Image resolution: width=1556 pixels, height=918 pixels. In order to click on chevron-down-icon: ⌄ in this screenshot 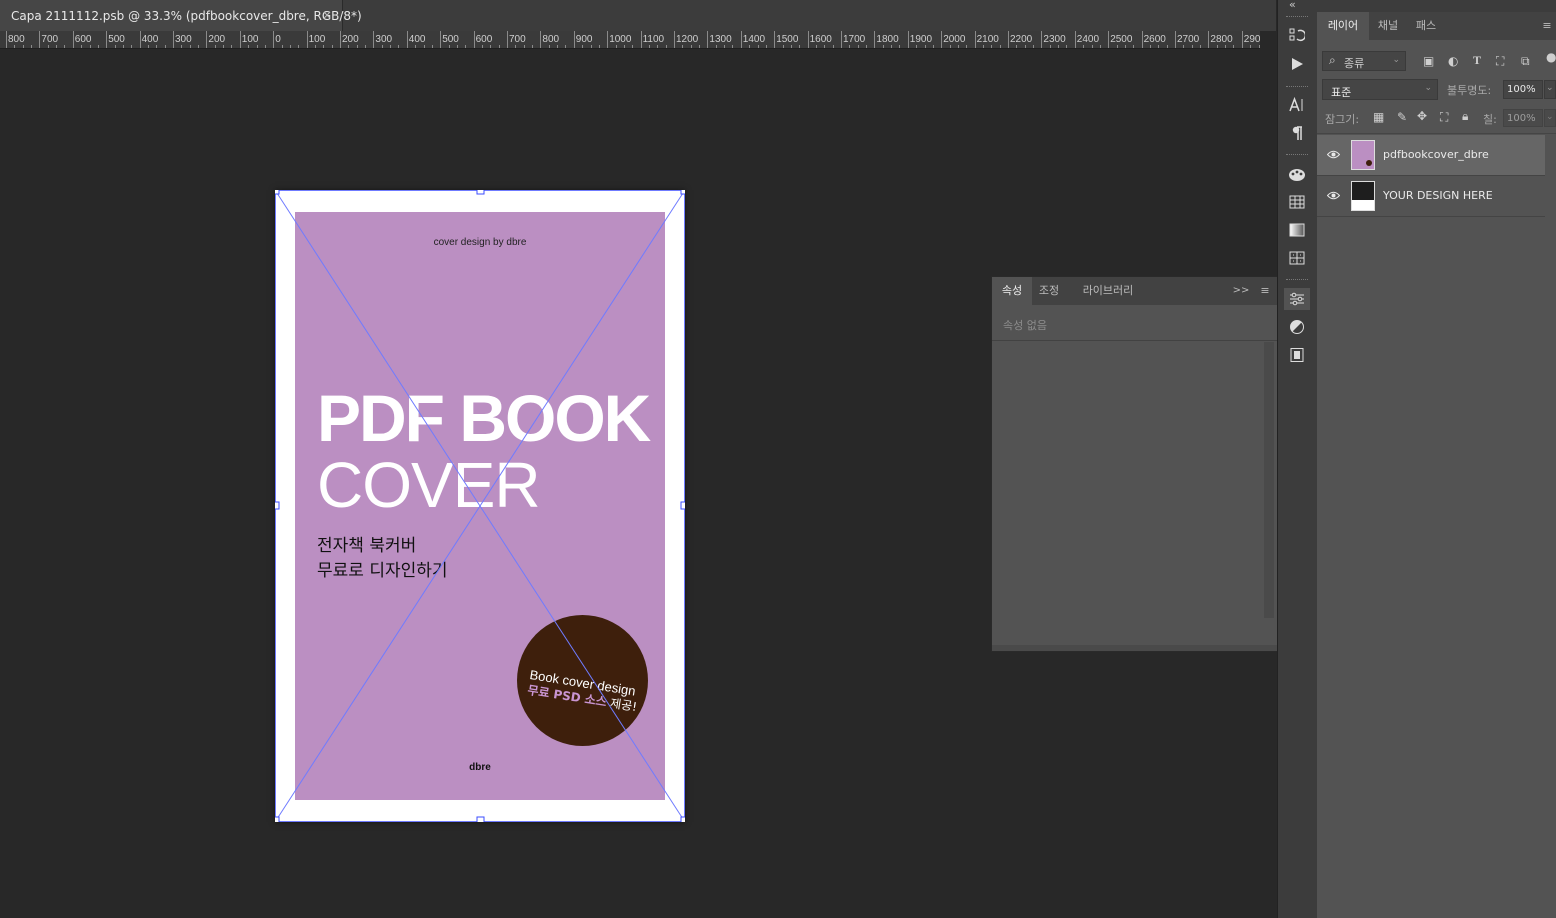, I will do `click(1396, 60)`.